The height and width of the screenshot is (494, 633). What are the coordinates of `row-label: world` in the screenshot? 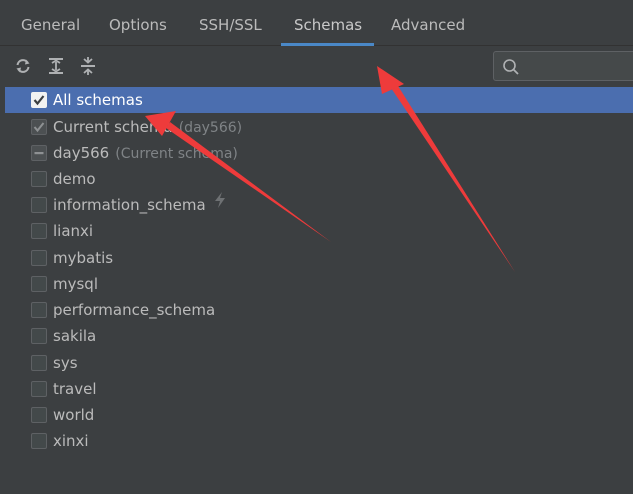 It's located at (74, 415).